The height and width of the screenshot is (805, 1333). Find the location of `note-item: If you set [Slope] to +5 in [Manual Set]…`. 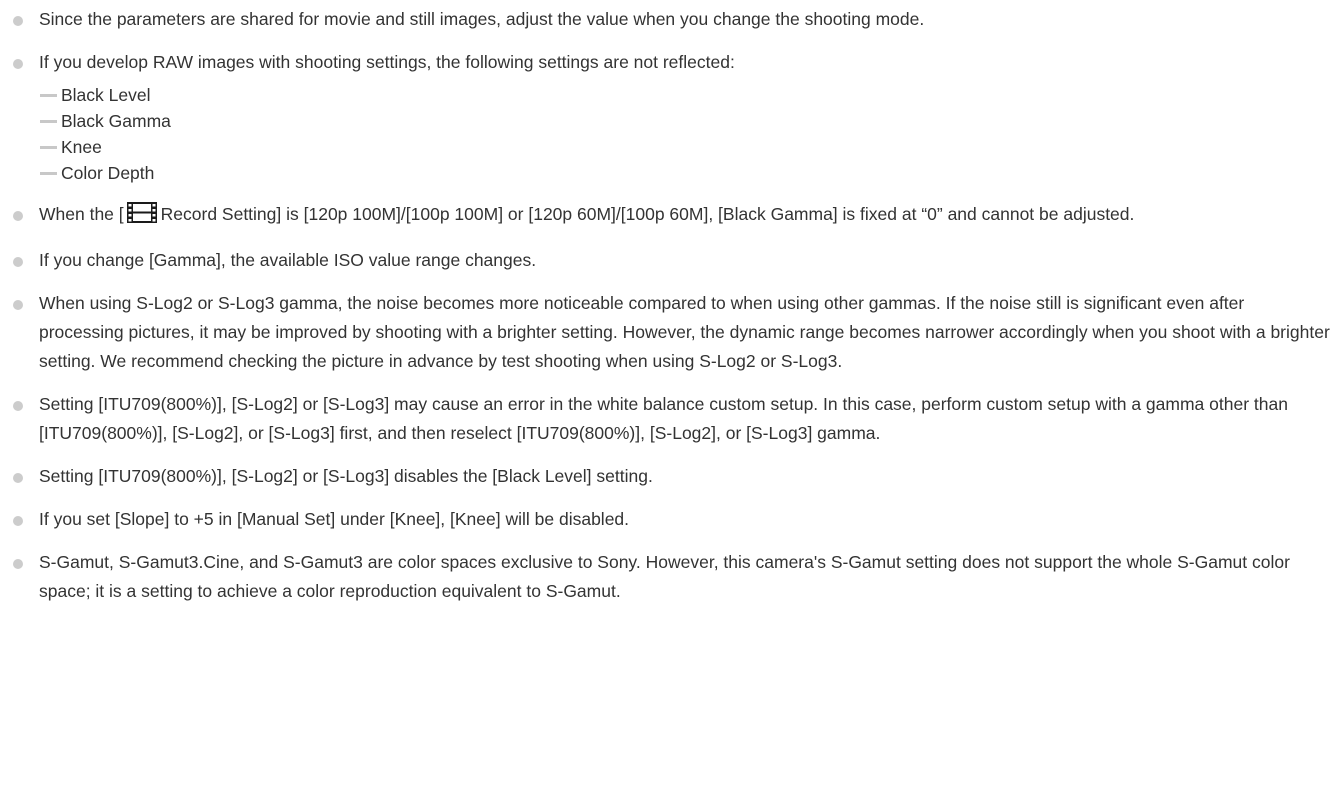

note-item: If you set [Slope] to +5 in [Manual Set]… is located at coordinates (666, 519).